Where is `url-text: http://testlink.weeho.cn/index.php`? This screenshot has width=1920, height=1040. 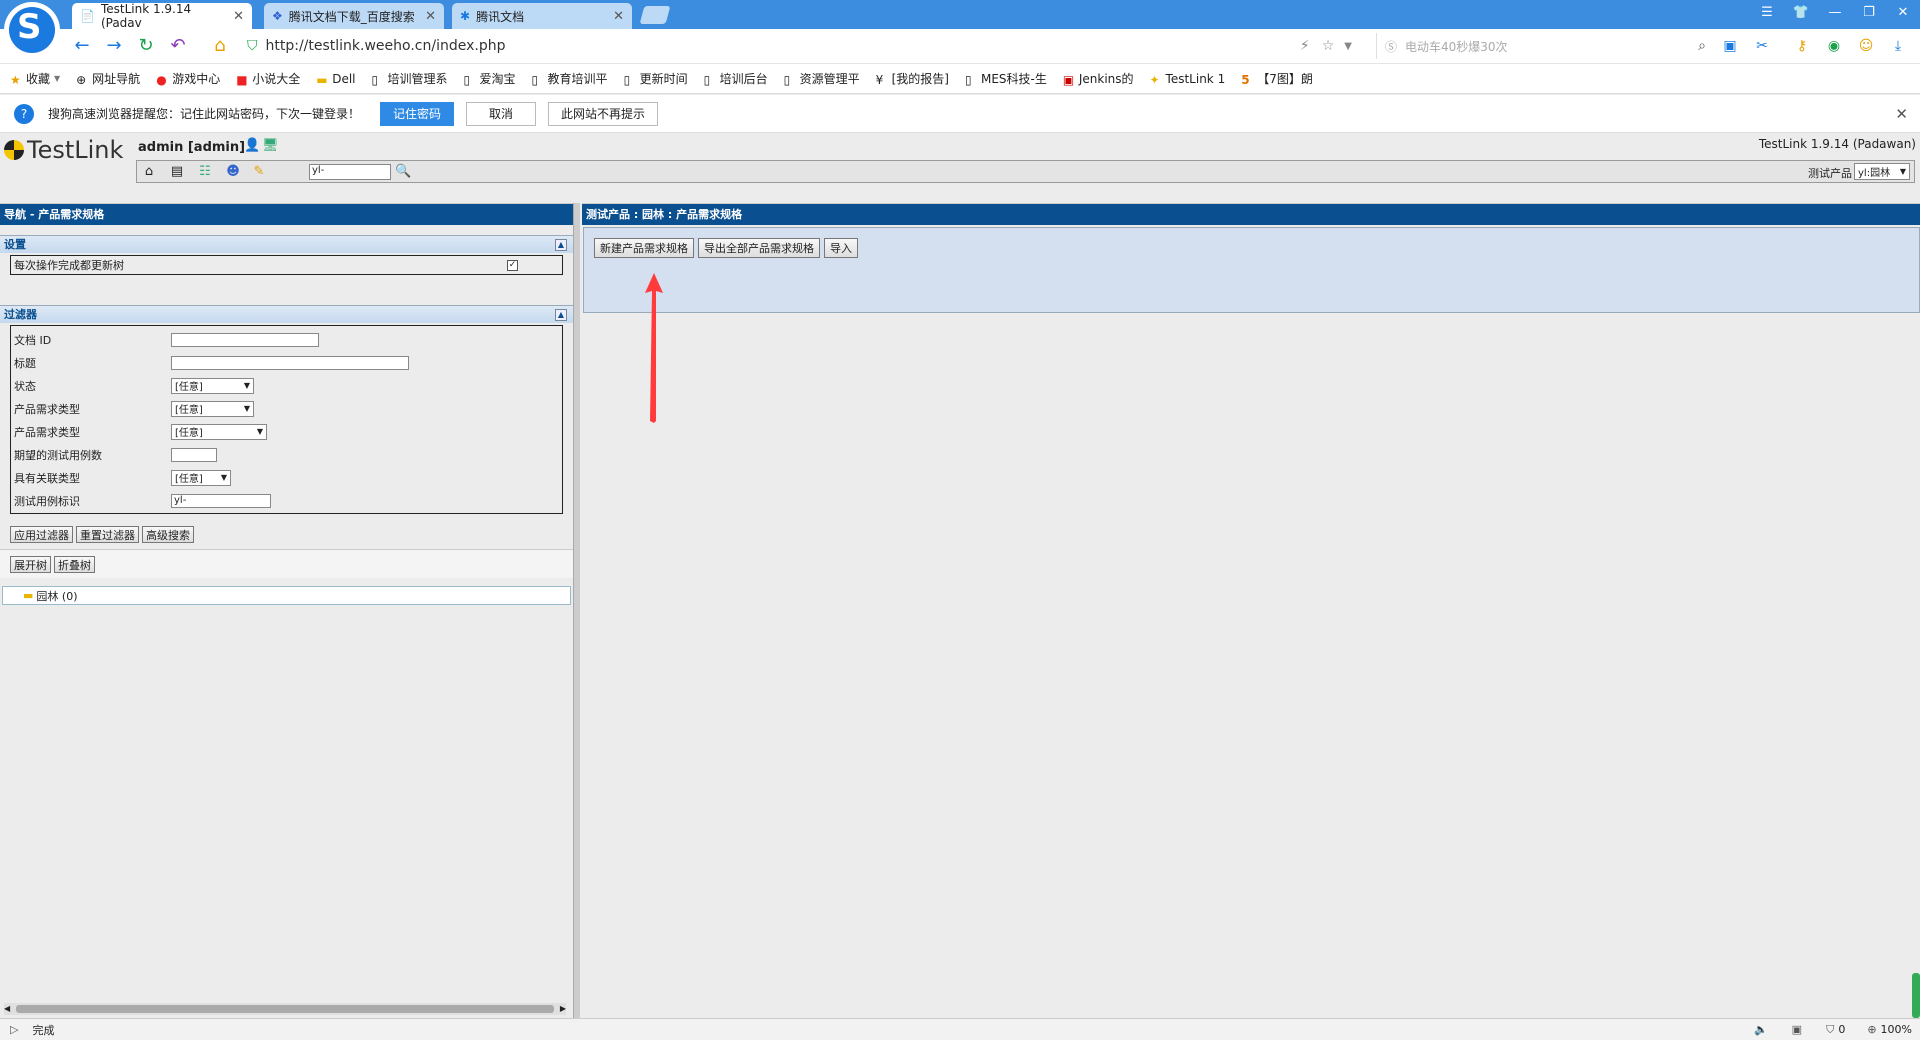 url-text: http://testlink.weeho.cn/index.php is located at coordinates (385, 46).